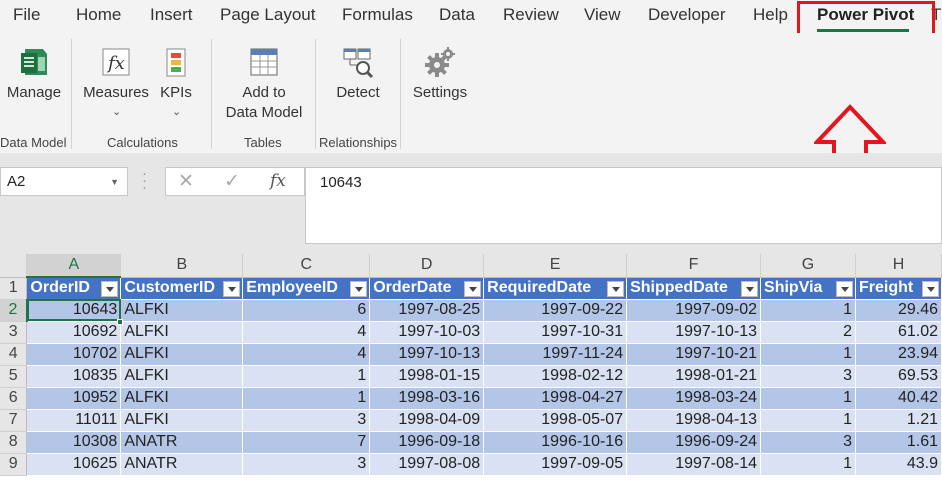 Image resolution: width=942 pixels, height=480 pixels. Describe the element at coordinates (427, 376) in the screenshot. I see `table-cell: 1998-01-15` at that location.